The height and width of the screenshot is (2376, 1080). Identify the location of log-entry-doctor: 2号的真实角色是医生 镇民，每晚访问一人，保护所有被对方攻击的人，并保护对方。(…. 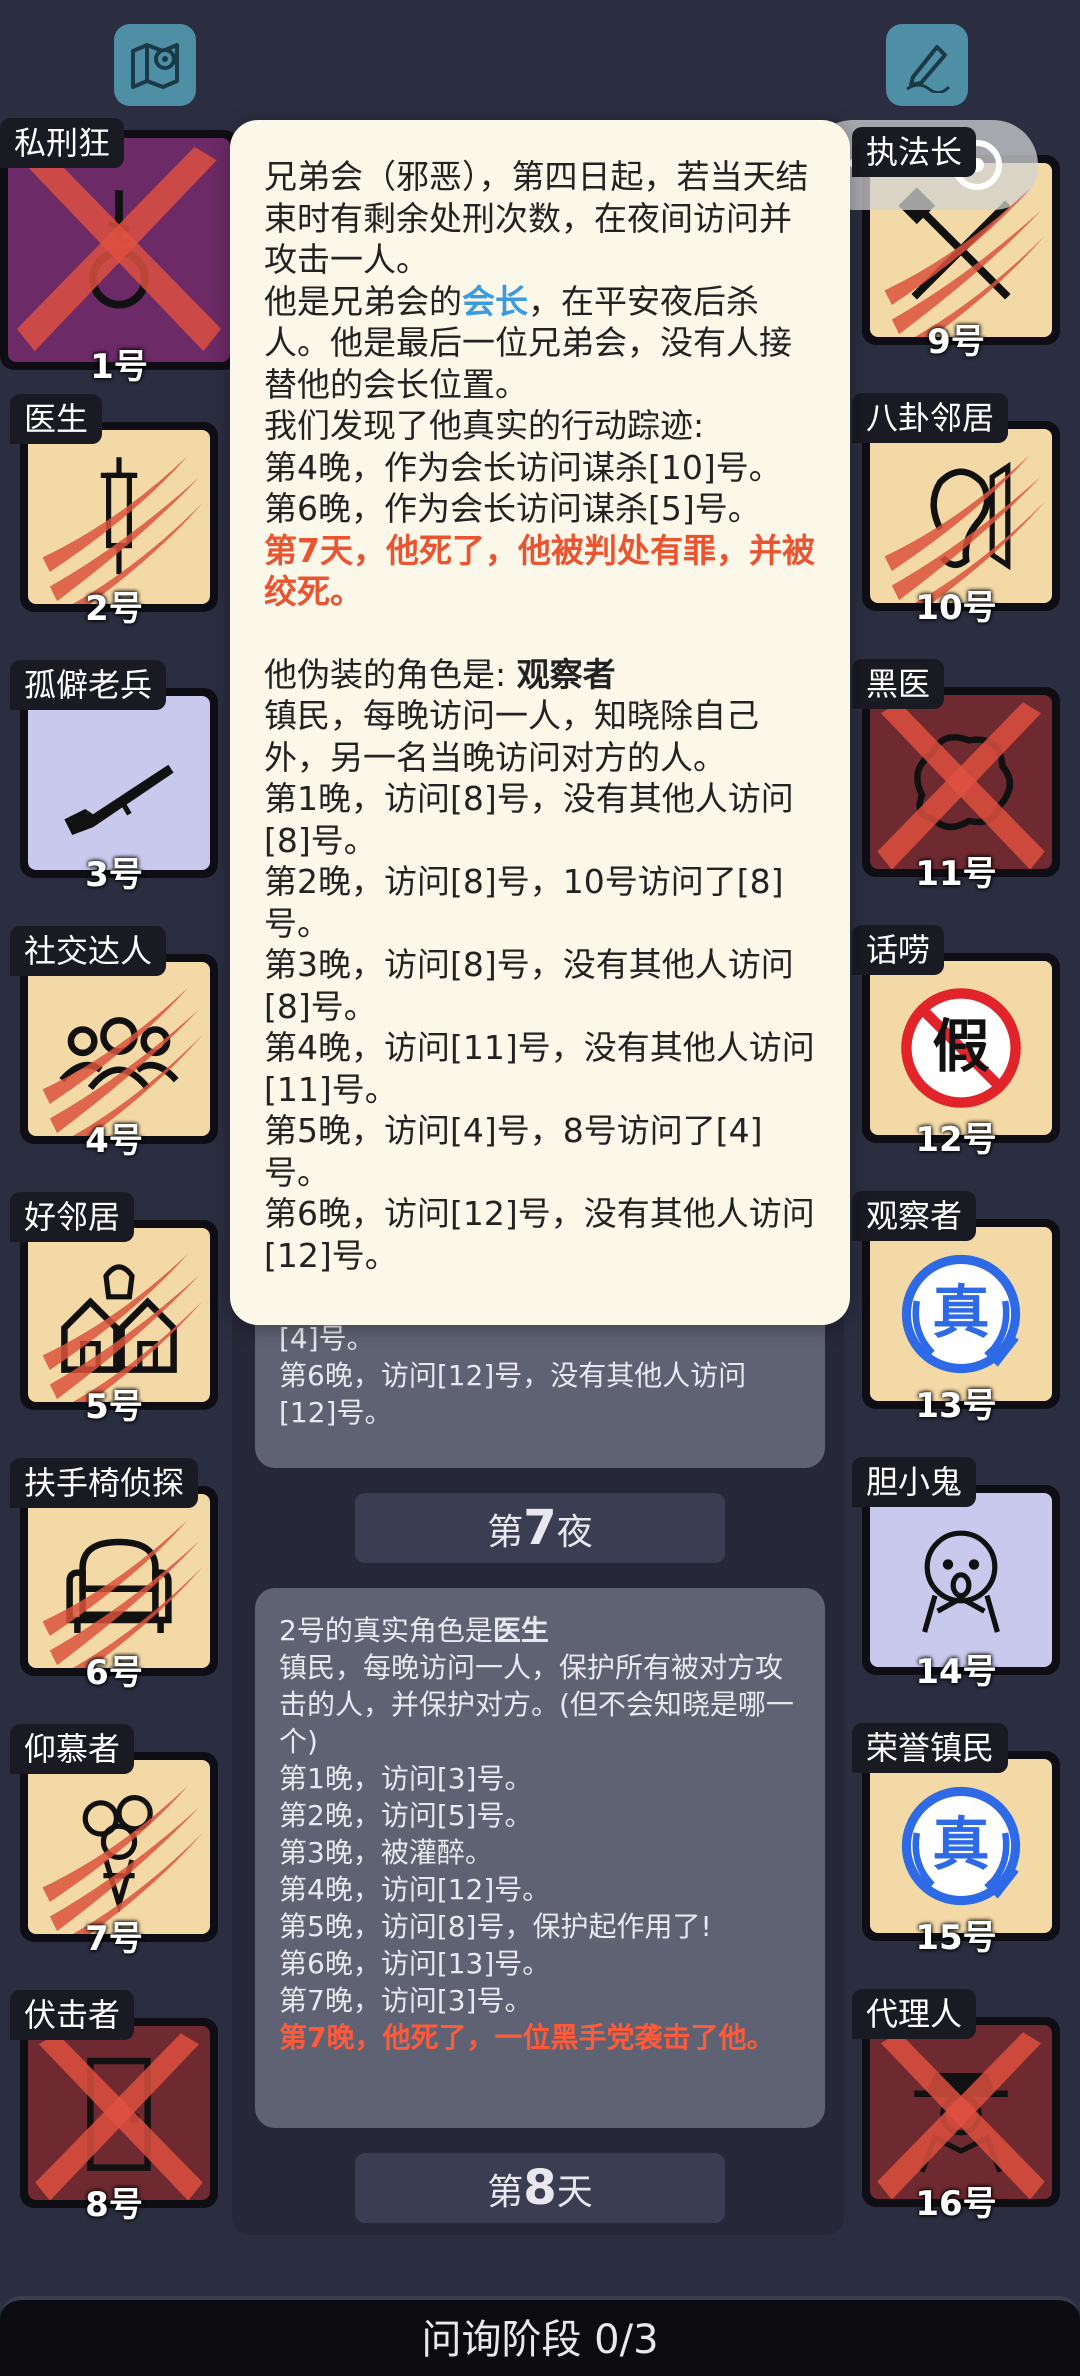
(540, 1858).